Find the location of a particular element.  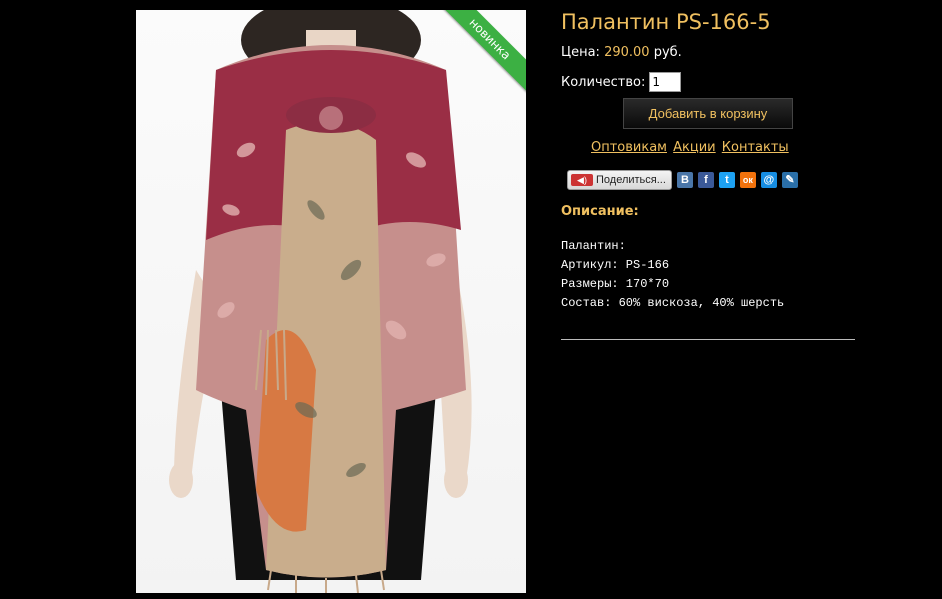

description-line: Состав: 60% вискоза, 40% шерсть is located at coordinates (673, 303).